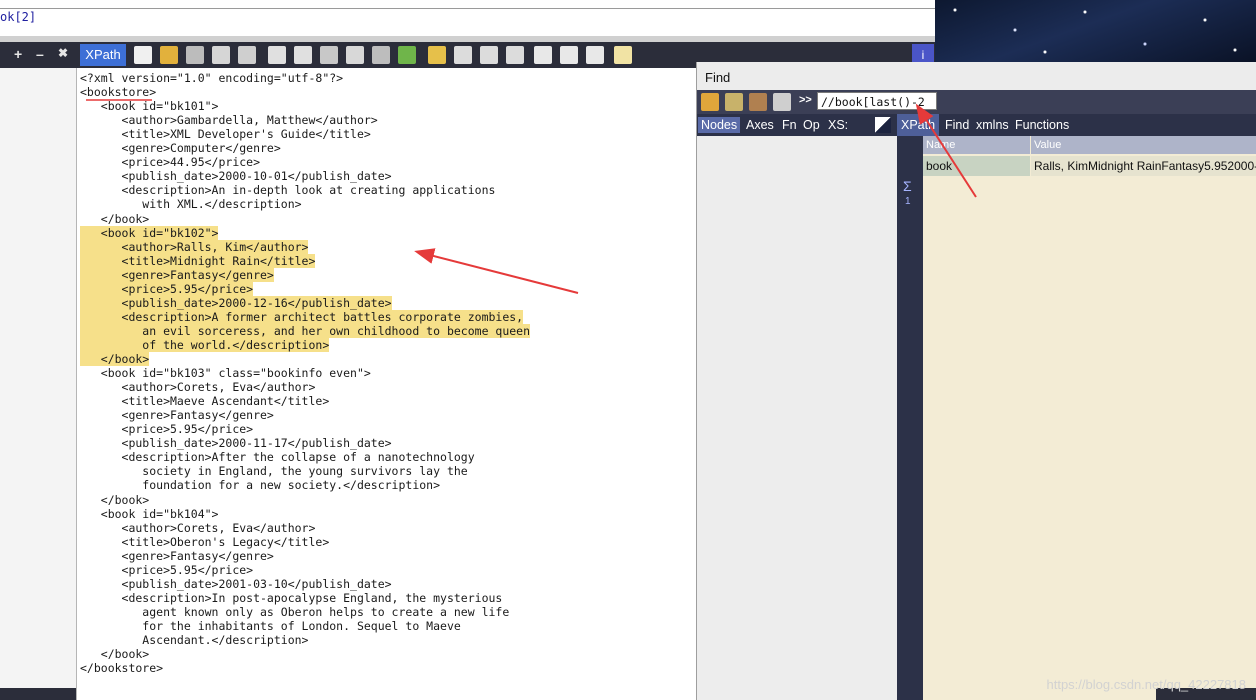 Image resolution: width=1256 pixels, height=700 pixels. Describe the element at coordinates (198, 260) in the screenshot. I see `xml-line: <title>Midnight Rain</title>` at that location.